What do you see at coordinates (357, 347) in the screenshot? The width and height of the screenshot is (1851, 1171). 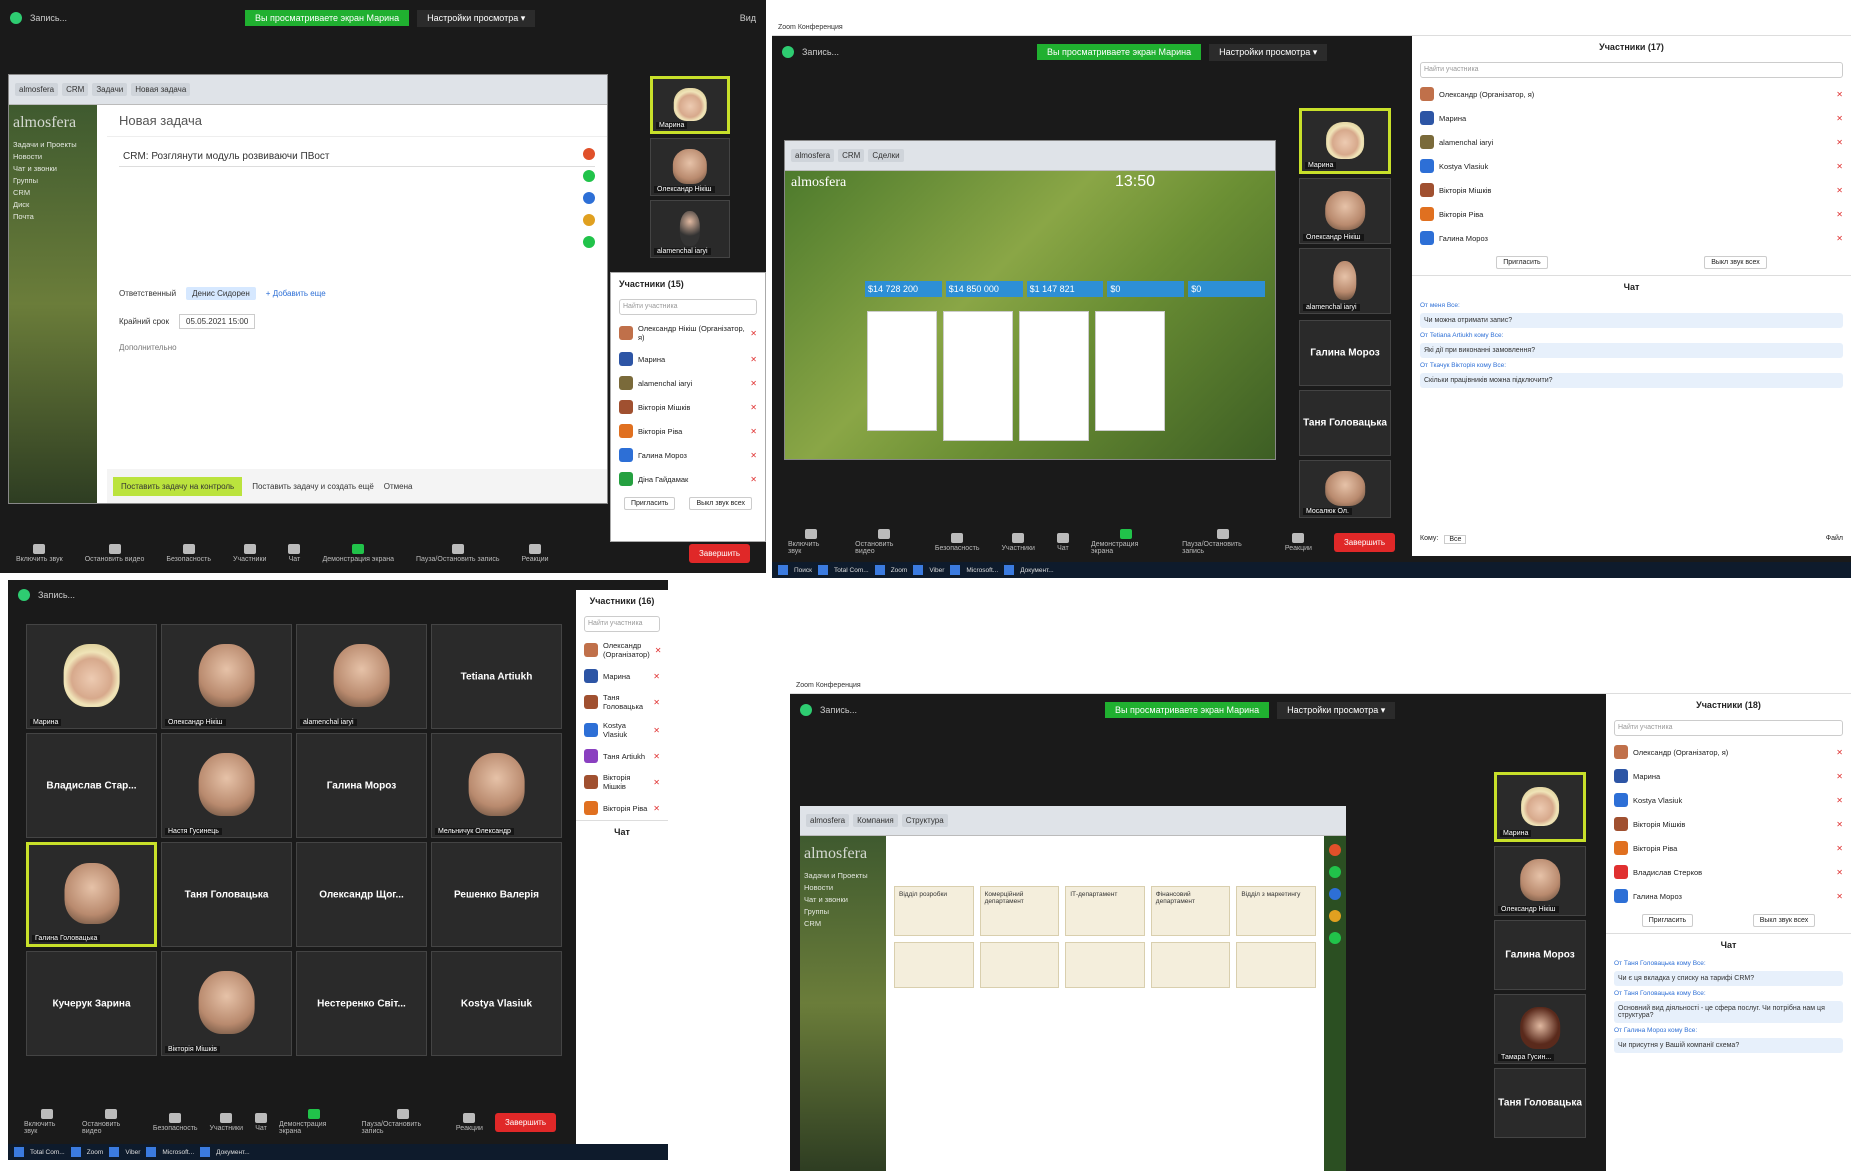 I see `additional-toggle: Дополнительно` at bounding box center [357, 347].